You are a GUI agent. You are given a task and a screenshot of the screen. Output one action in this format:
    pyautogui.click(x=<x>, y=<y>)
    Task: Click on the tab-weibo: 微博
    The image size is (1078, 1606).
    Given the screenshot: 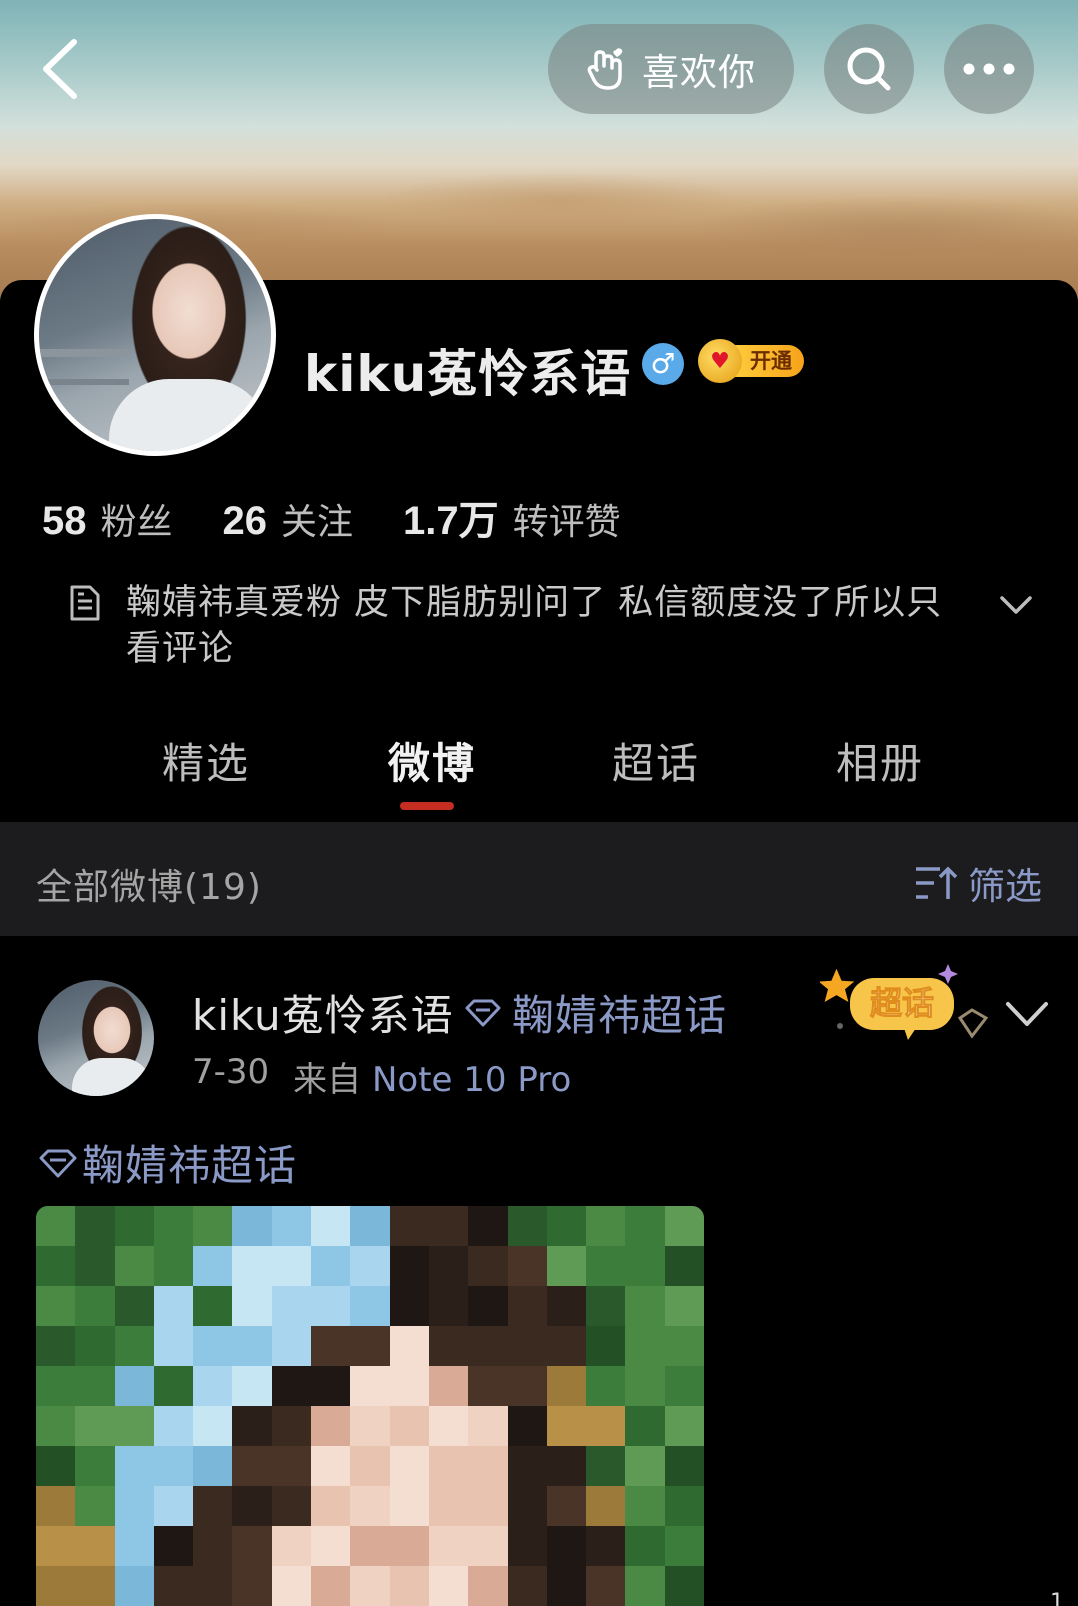 What is the action you would take?
    pyautogui.click(x=432, y=760)
    